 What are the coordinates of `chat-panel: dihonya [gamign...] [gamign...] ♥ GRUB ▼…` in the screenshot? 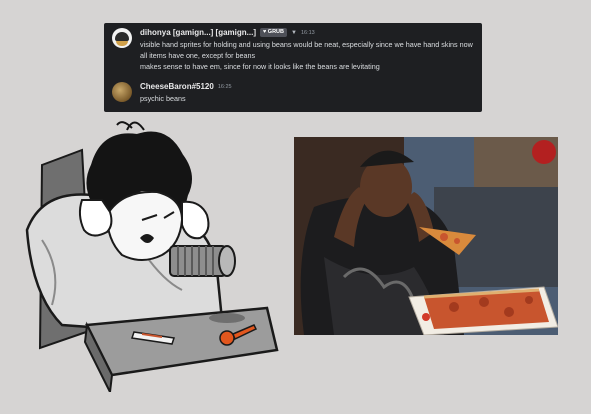 It's located at (293, 67).